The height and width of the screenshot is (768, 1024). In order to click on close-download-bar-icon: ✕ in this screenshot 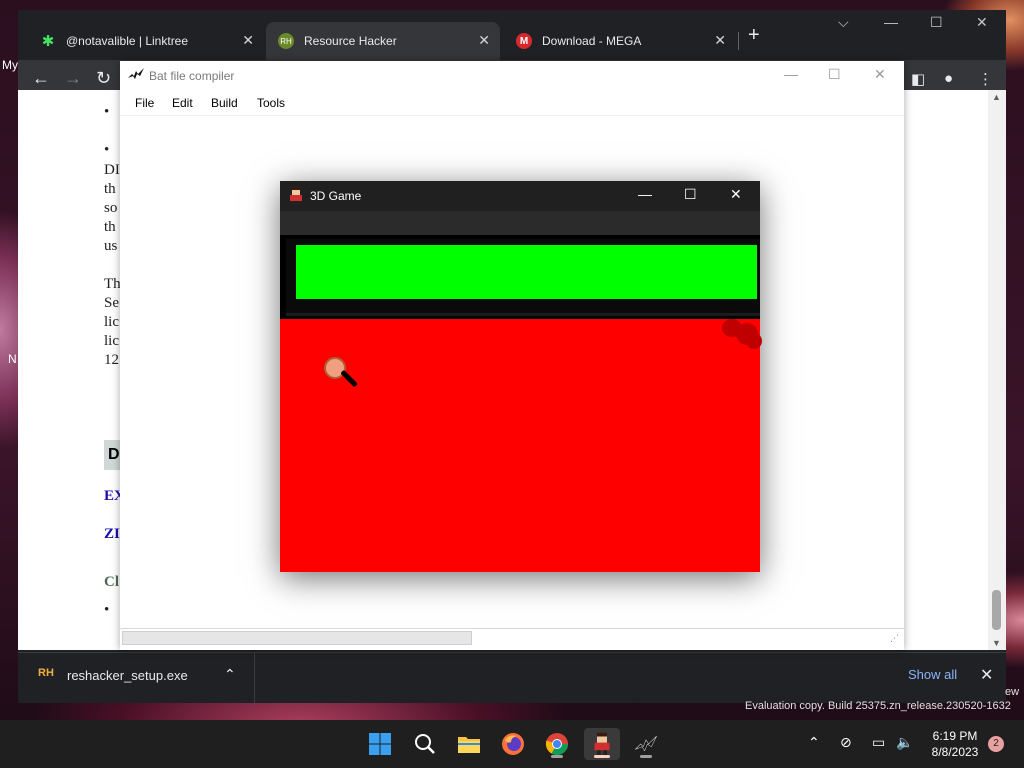, I will do `click(986, 675)`.